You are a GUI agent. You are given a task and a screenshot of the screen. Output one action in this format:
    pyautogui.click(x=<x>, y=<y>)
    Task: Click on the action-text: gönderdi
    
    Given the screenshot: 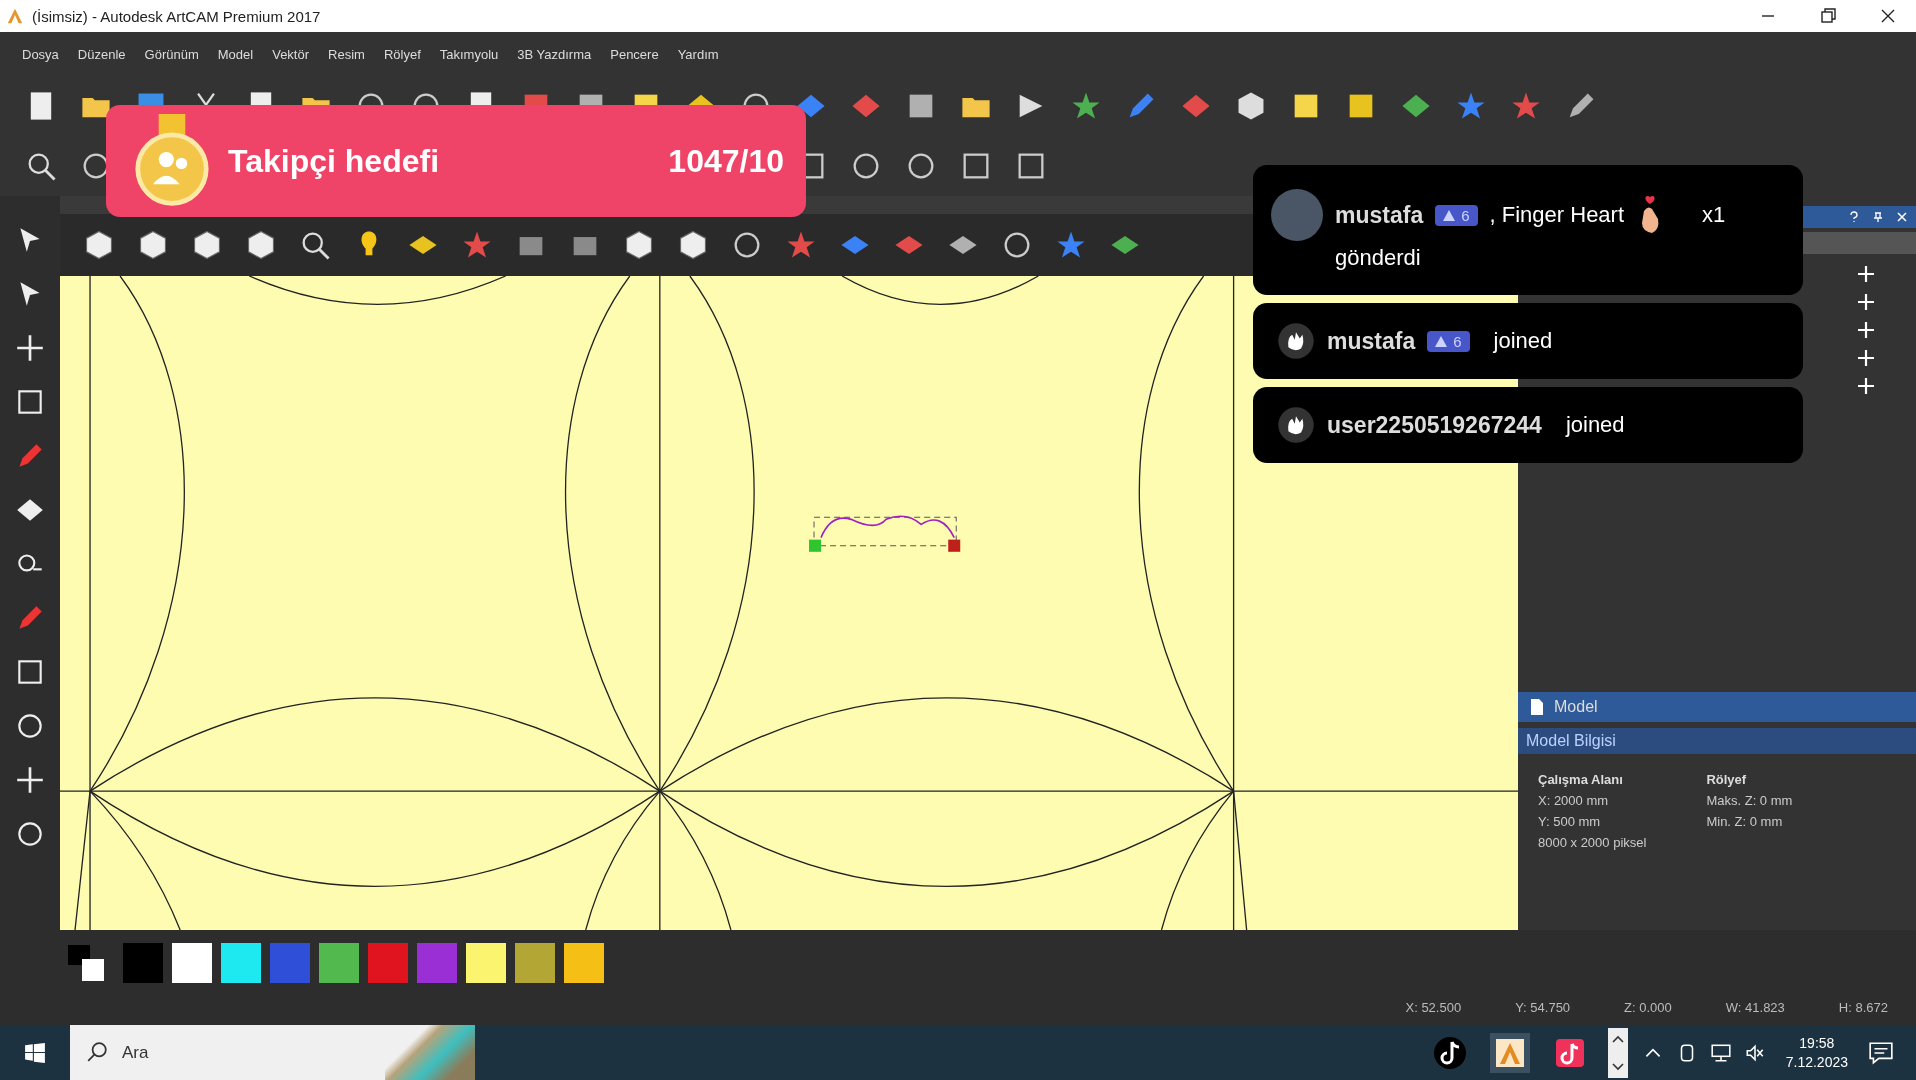 What is the action you would take?
    pyautogui.click(x=1378, y=258)
    